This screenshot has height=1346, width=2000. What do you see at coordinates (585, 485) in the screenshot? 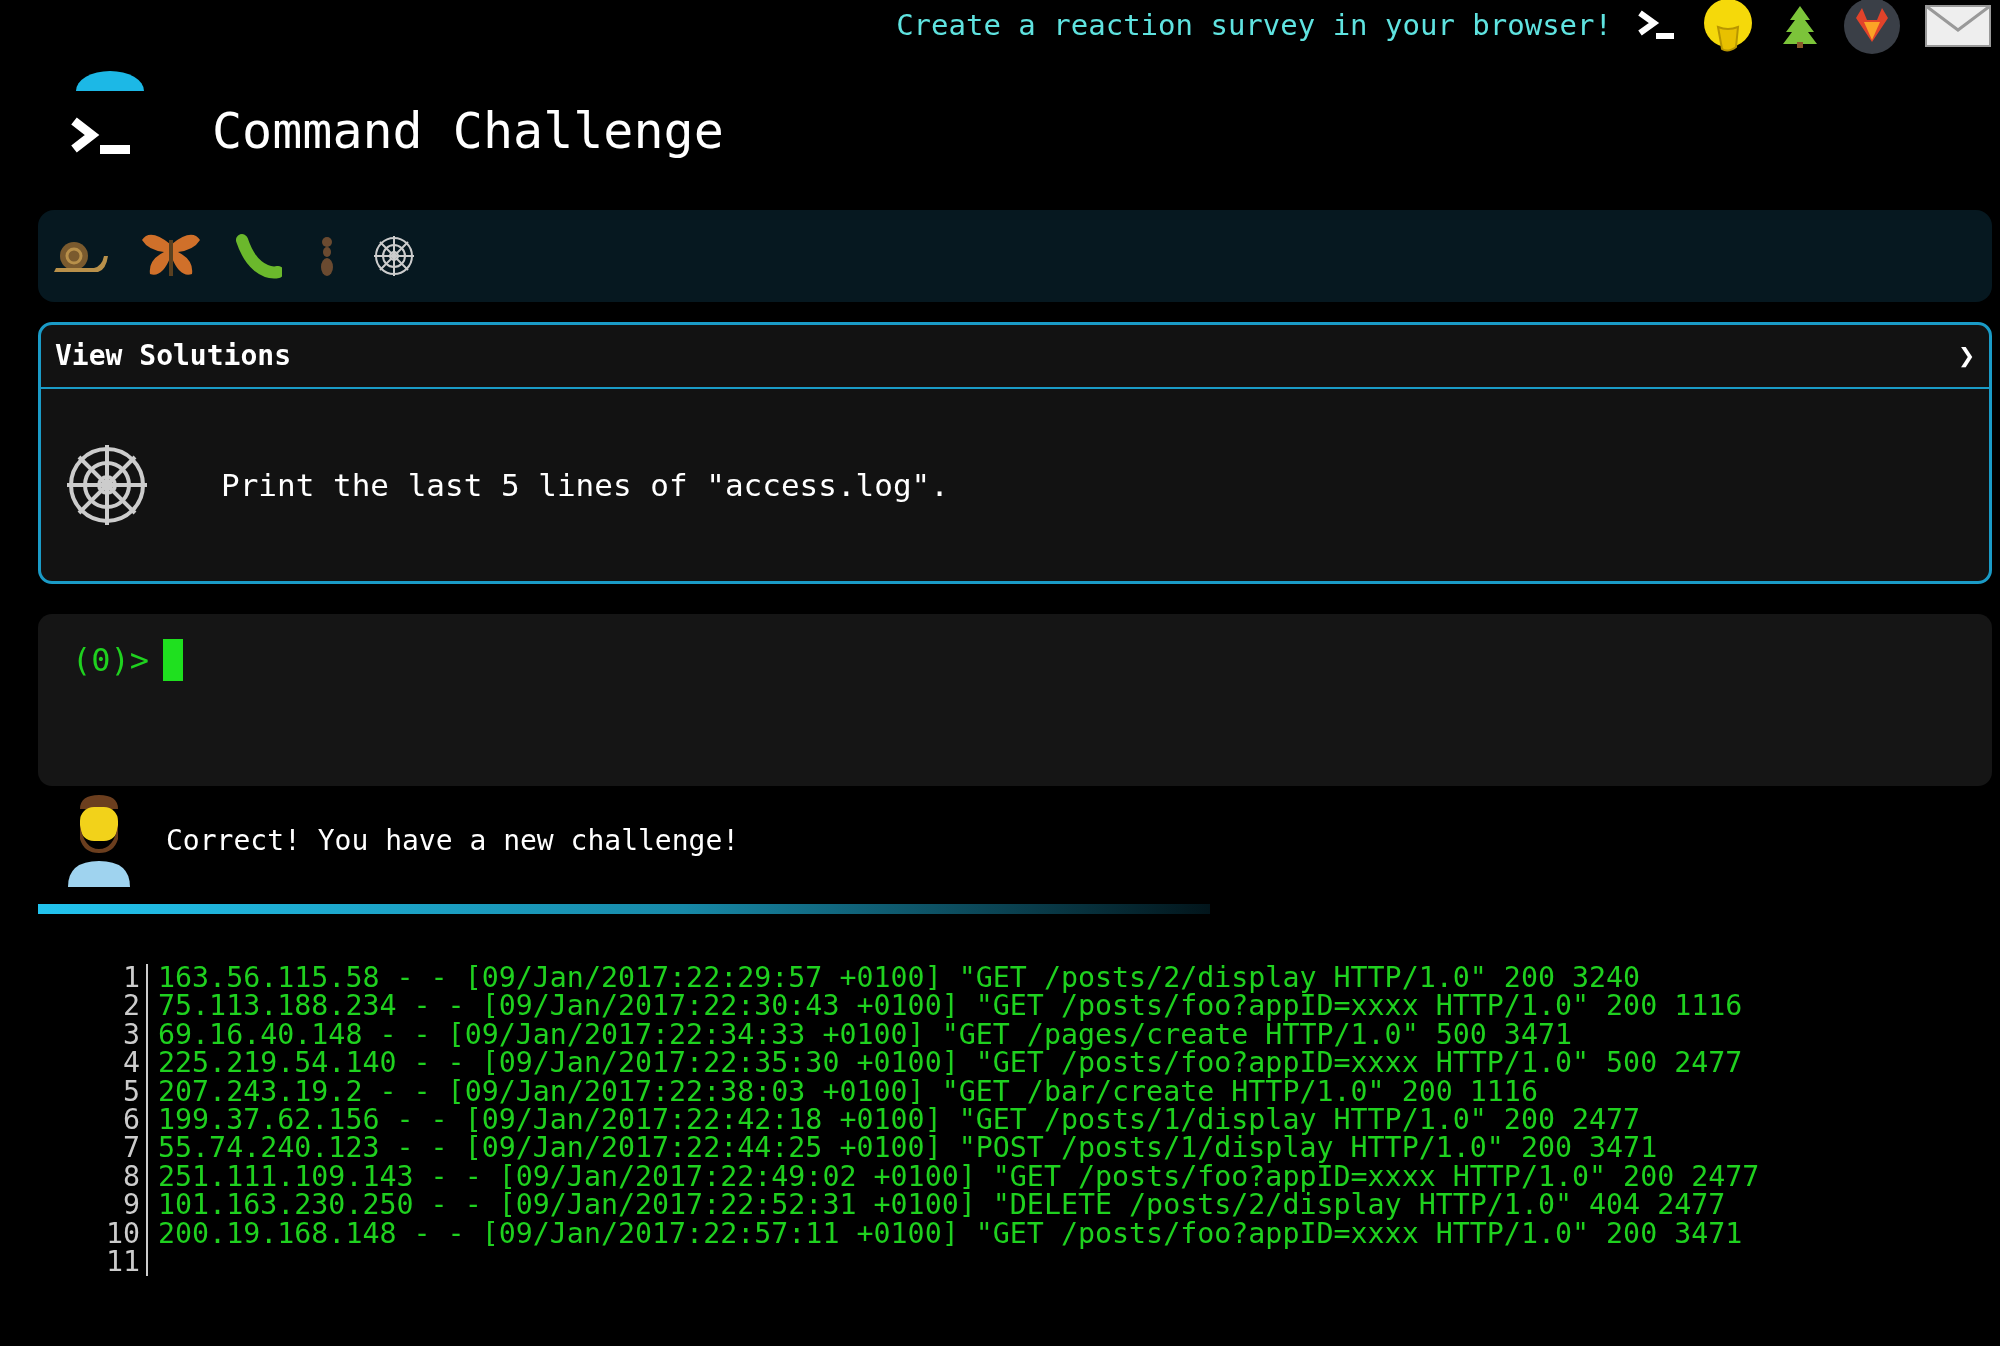
I see `challenge-text: Print the last 5 lines of "access.log".` at bounding box center [585, 485].